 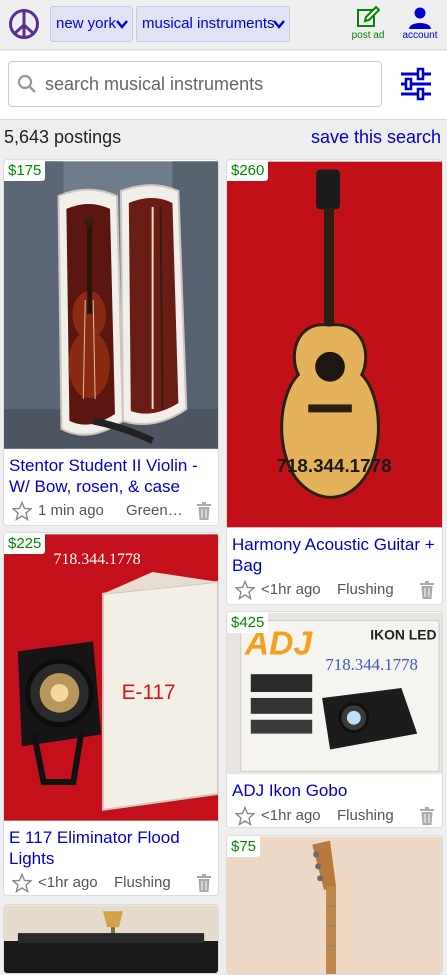 I want to click on search-box, so click(x=195, y=84).